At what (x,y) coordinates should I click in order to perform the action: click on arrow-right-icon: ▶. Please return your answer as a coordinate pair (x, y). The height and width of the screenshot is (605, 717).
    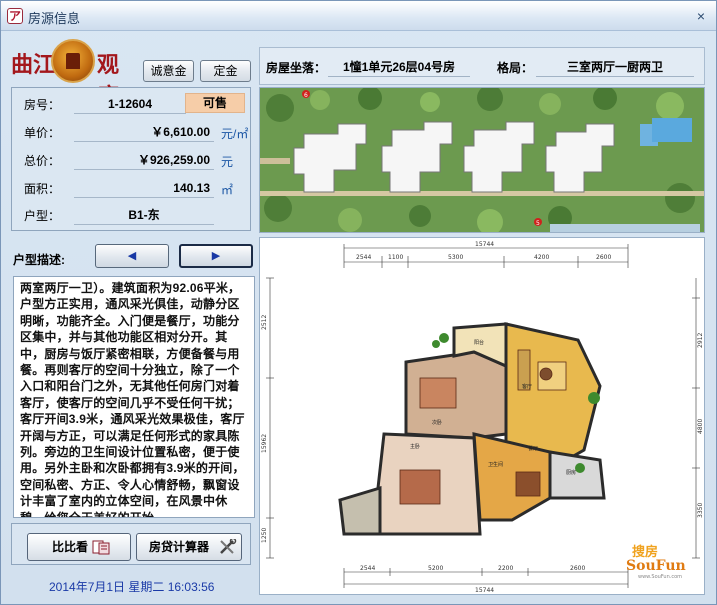
    Looking at the image, I should click on (216, 256).